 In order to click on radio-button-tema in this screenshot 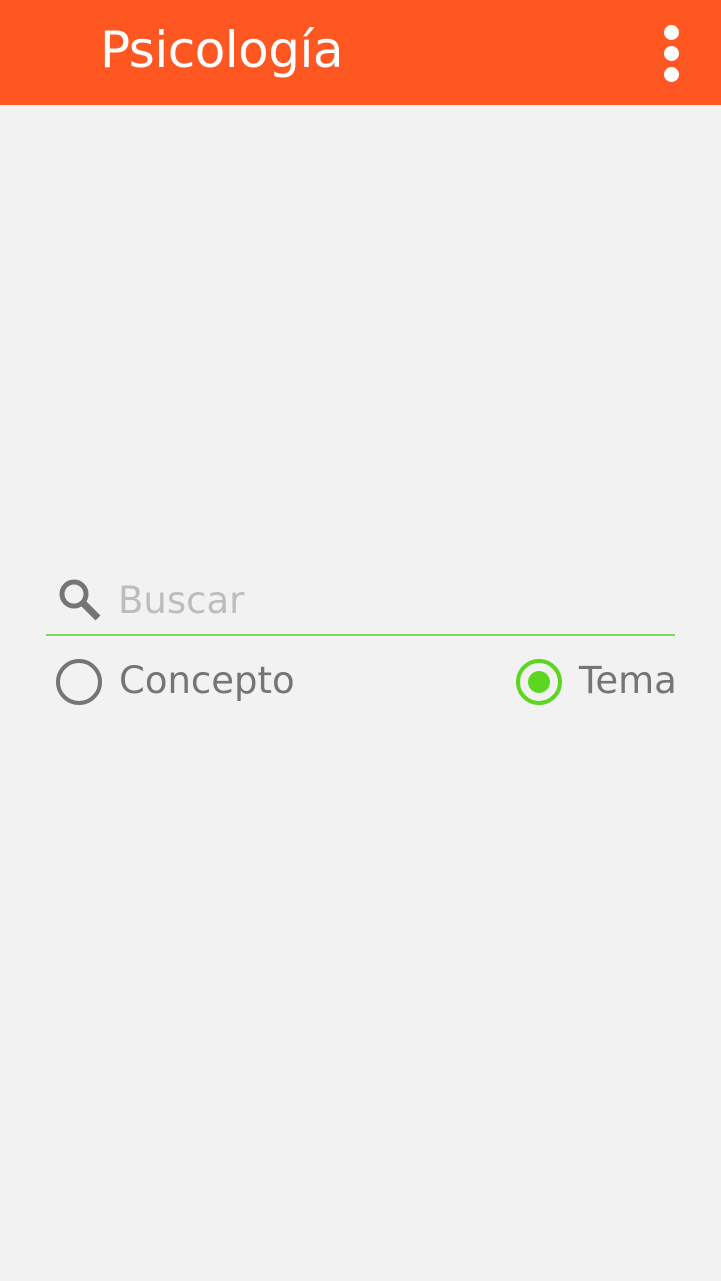, I will do `click(539, 682)`.